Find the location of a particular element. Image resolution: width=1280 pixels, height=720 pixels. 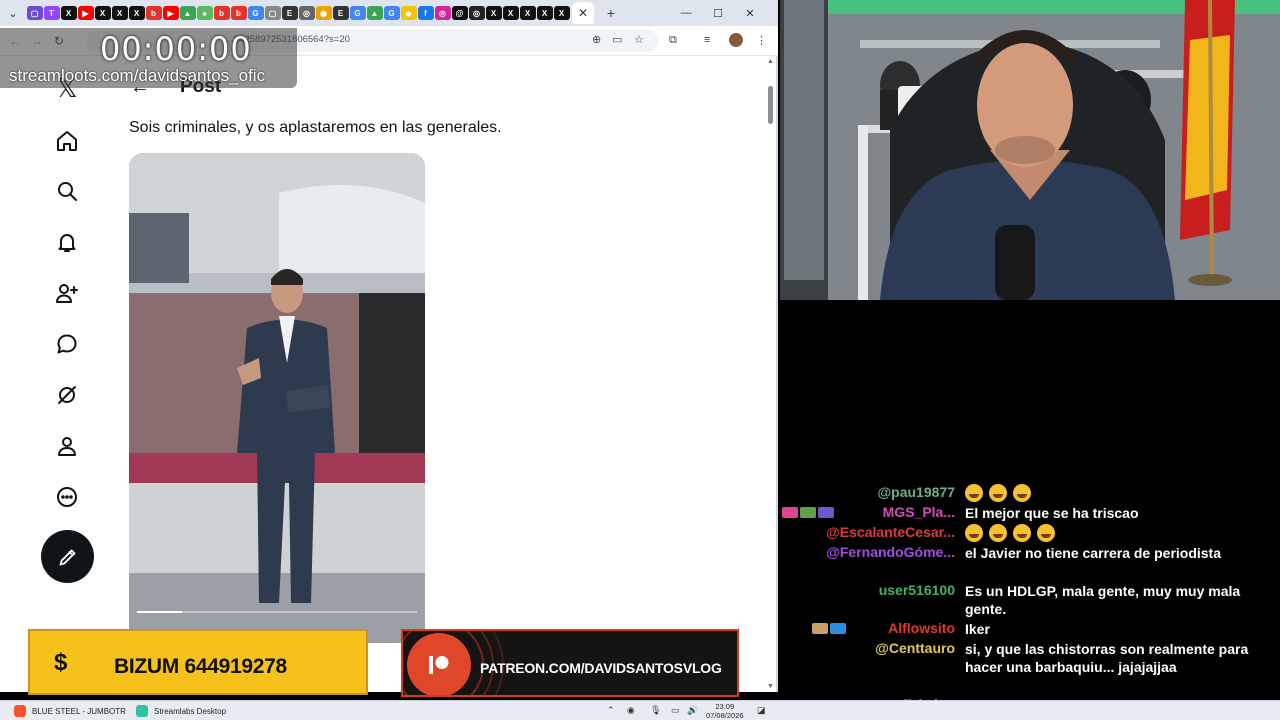

window-controls: — ☐ ✕ is located at coordinates (718, 13).